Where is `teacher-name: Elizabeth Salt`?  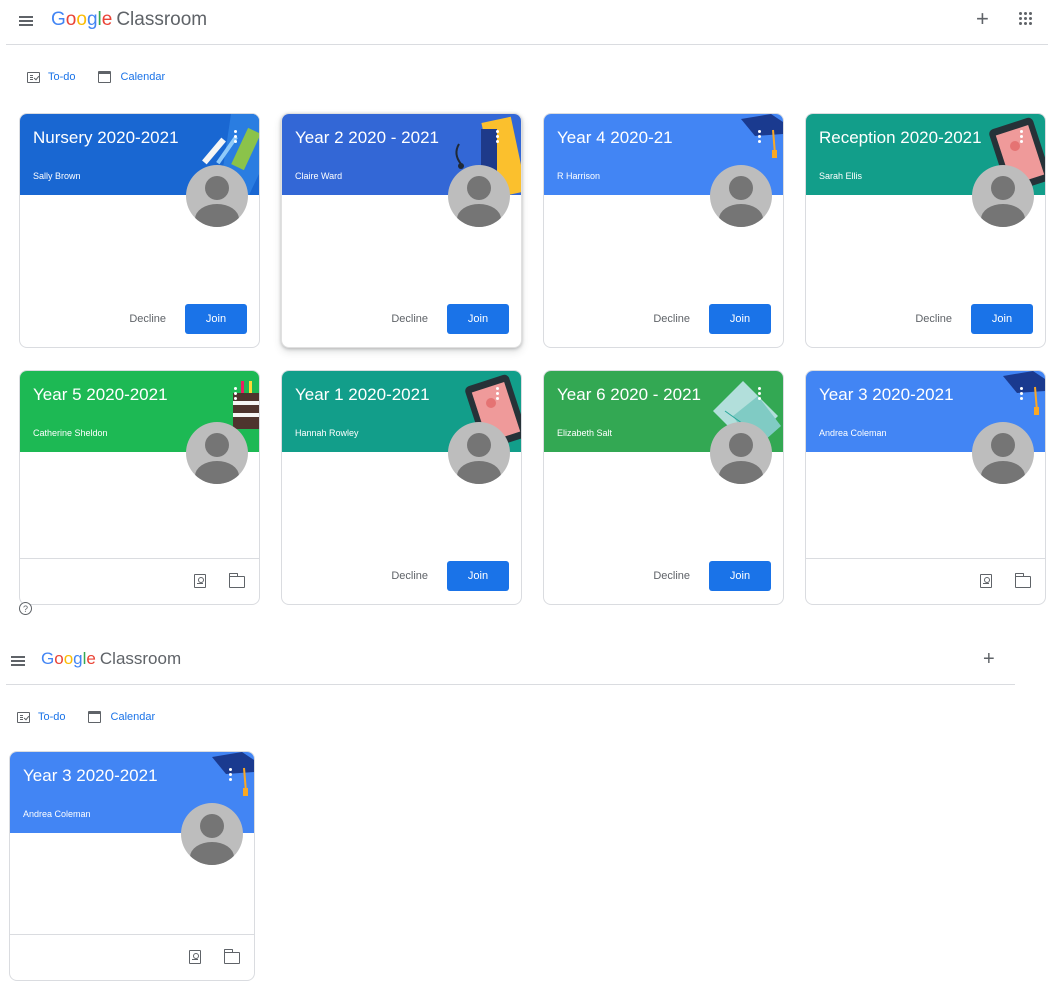
teacher-name: Elizabeth Salt is located at coordinates (585, 433).